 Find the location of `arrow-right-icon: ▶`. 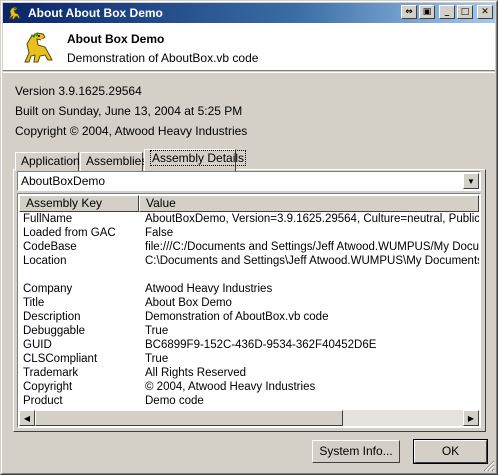

arrow-right-icon: ▶ is located at coordinates (471, 418).